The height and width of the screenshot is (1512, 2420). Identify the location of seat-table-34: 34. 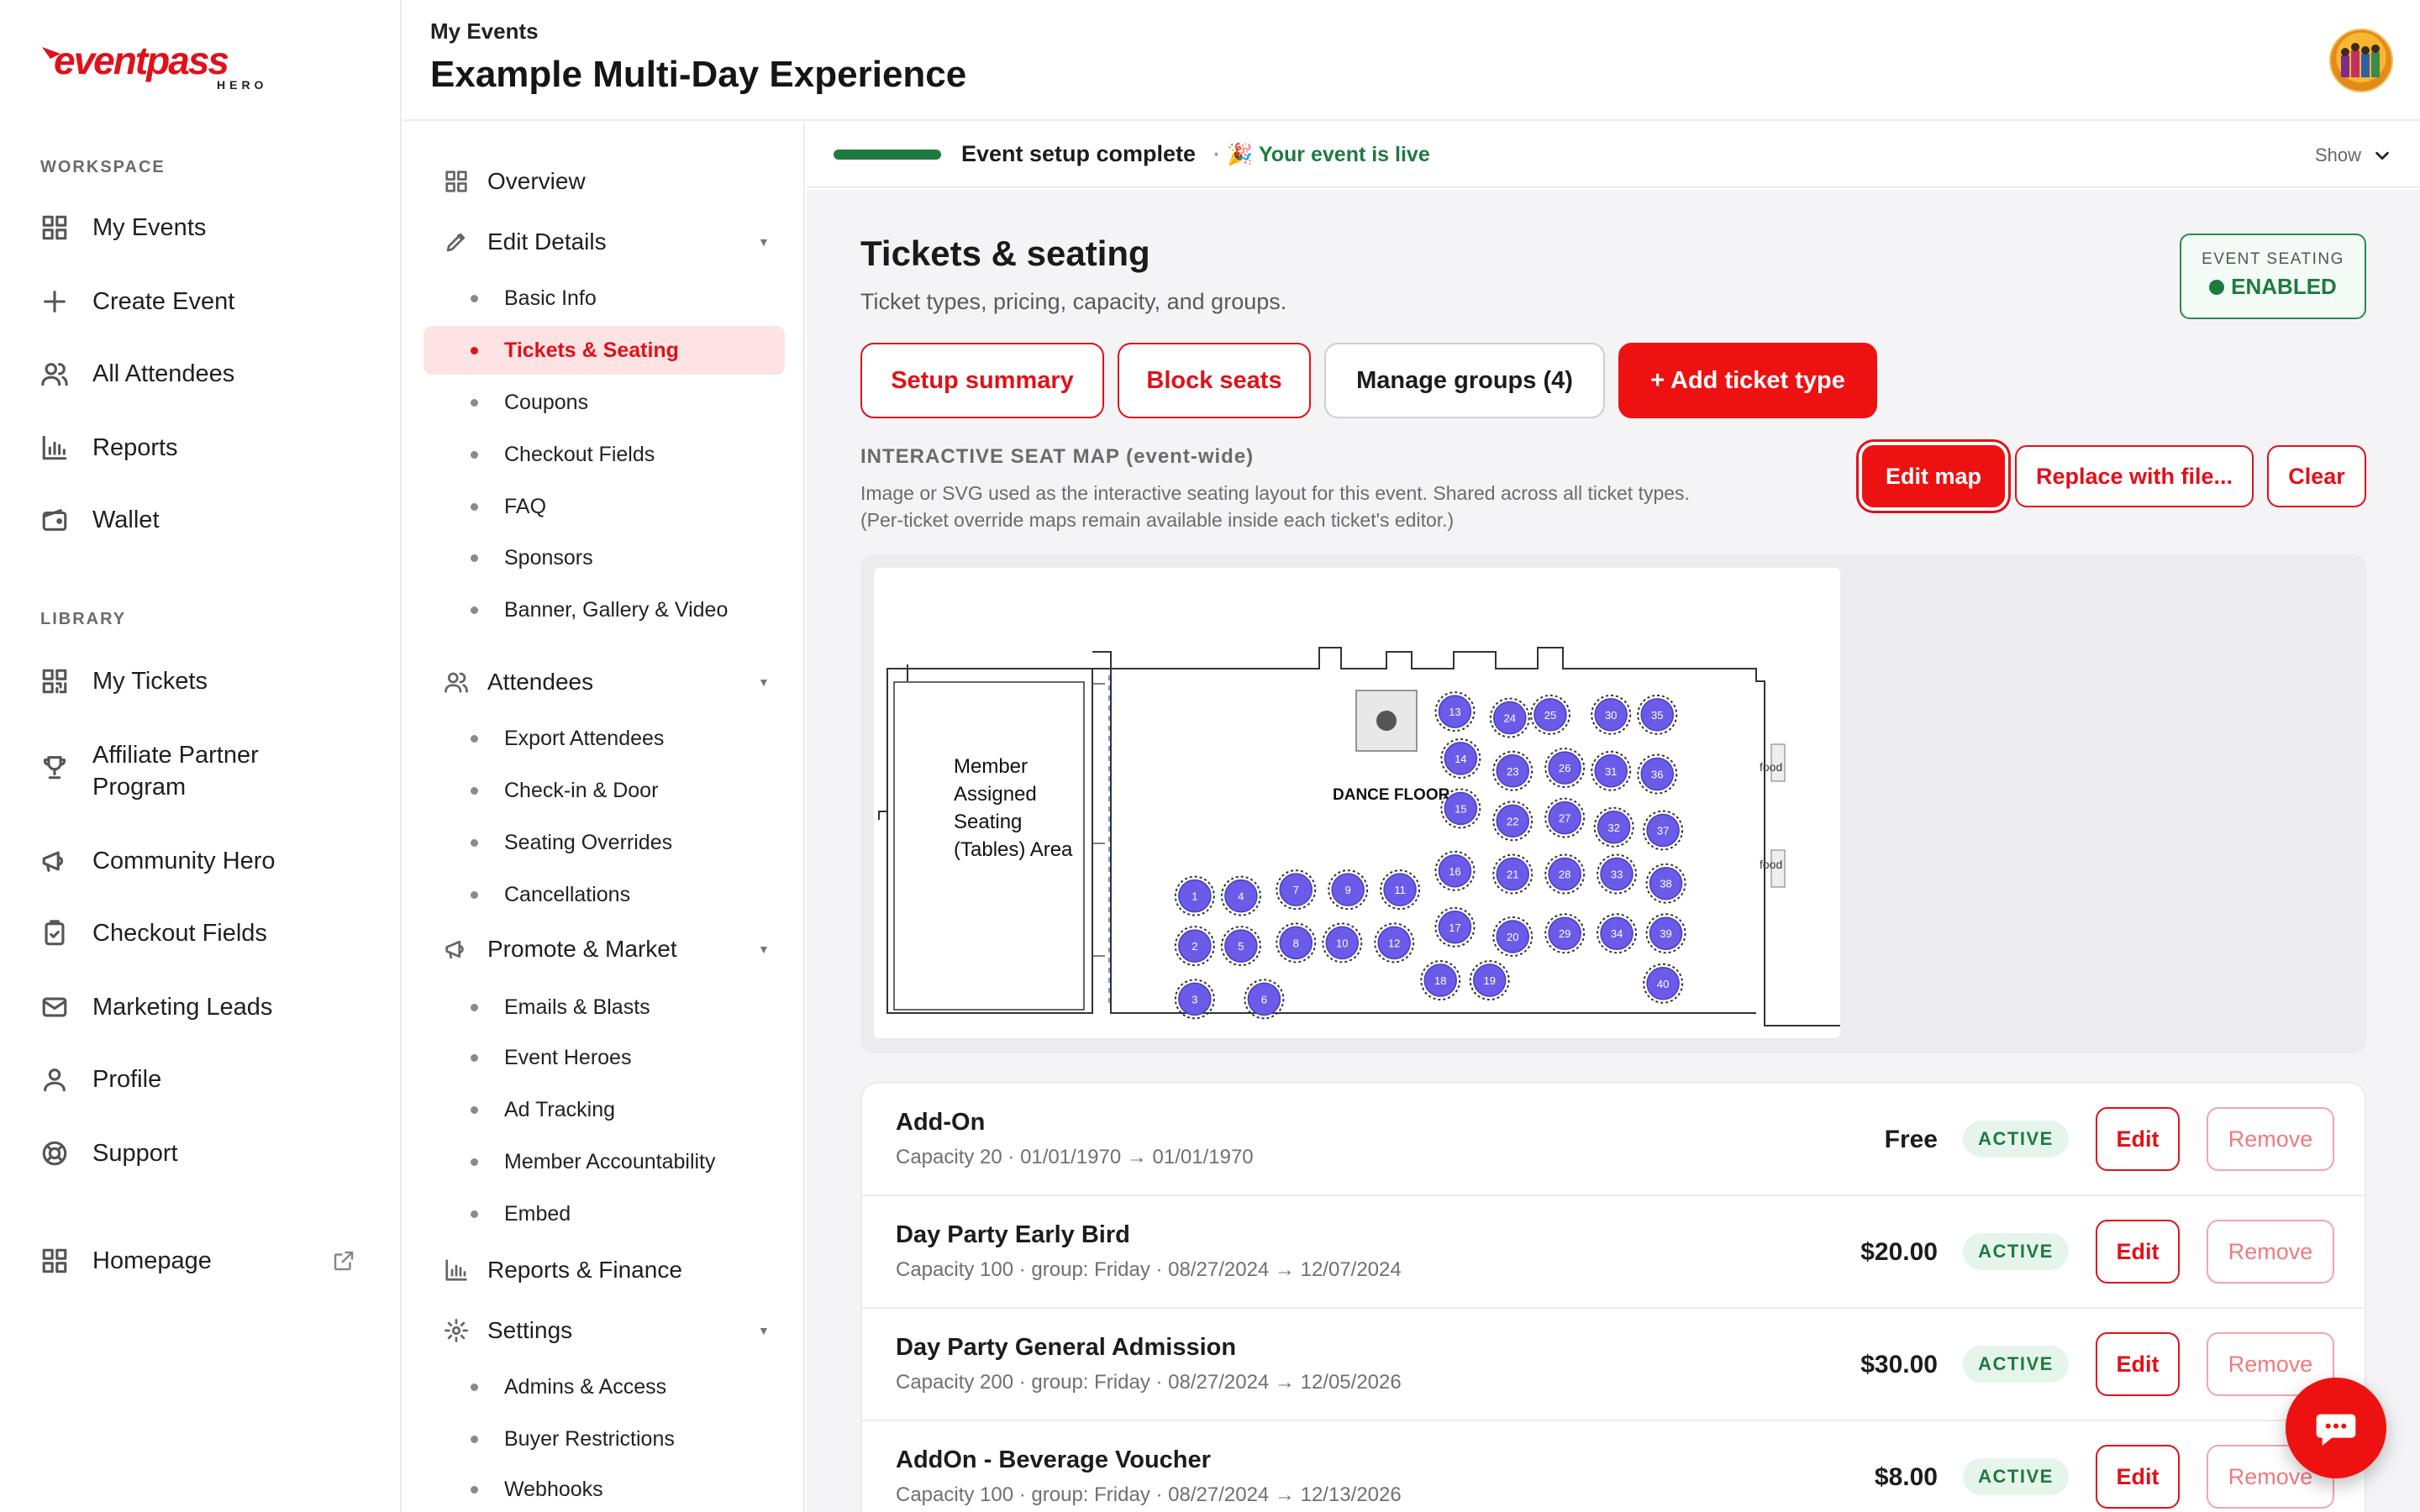
(1618, 933).